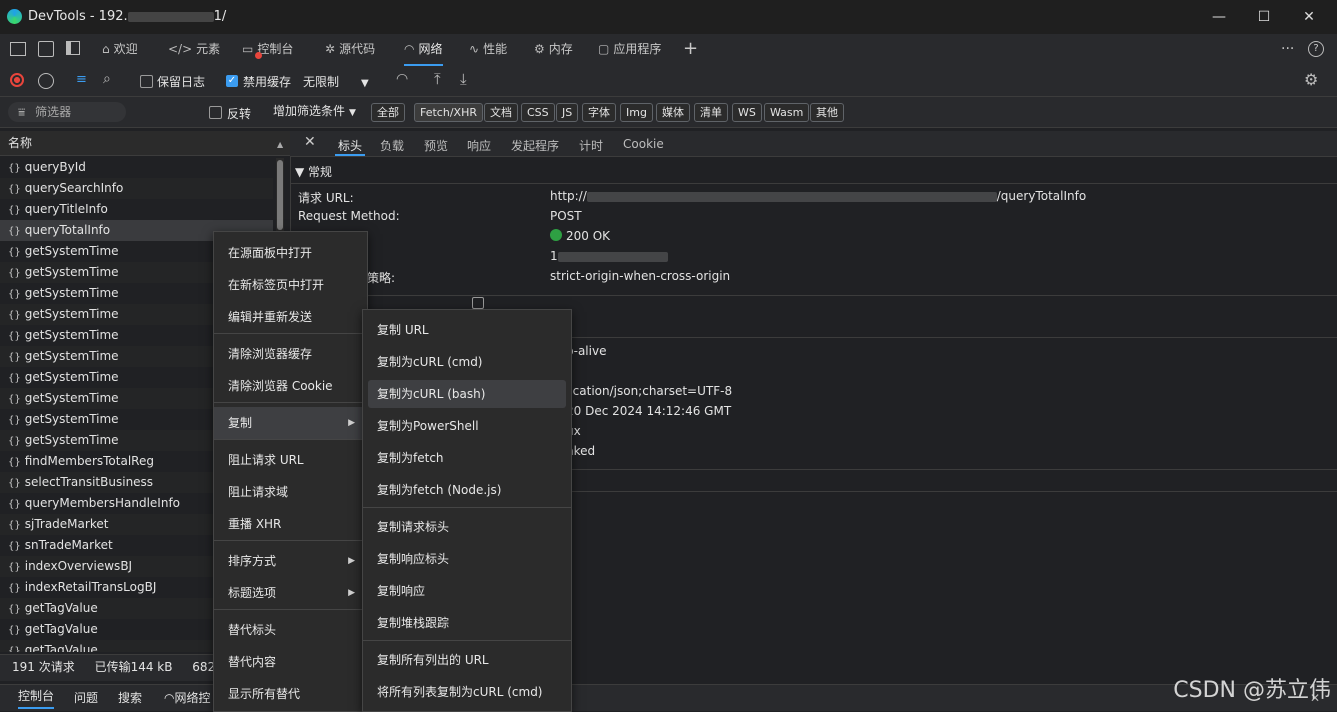 The image size is (1337, 712). I want to click on menu-item-copy: 复制 ▶, so click(290, 423).